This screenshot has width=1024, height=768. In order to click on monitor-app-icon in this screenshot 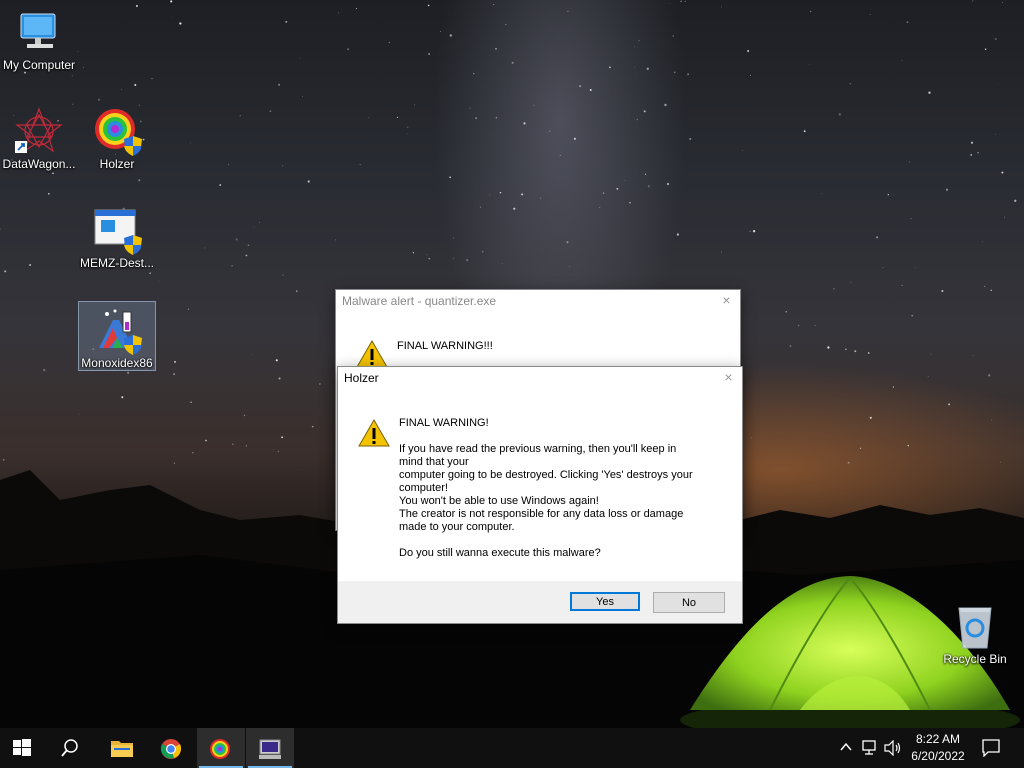, I will do `click(270, 749)`.